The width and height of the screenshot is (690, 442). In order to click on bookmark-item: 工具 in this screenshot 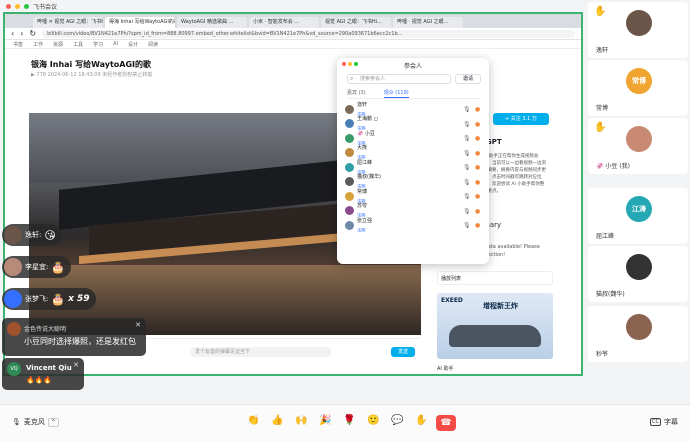, I will do `click(78, 44)`.